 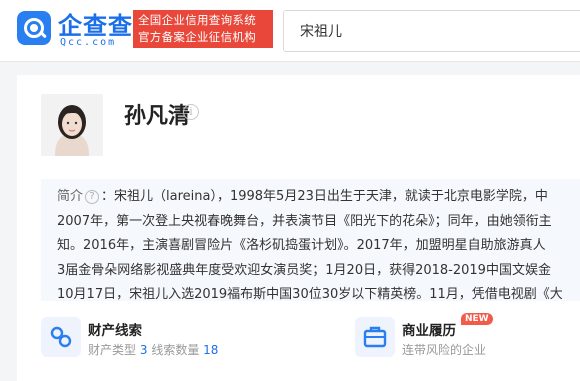 I want to click on slogan-line-1: 全国企业信用查询系统, so click(x=197, y=20).